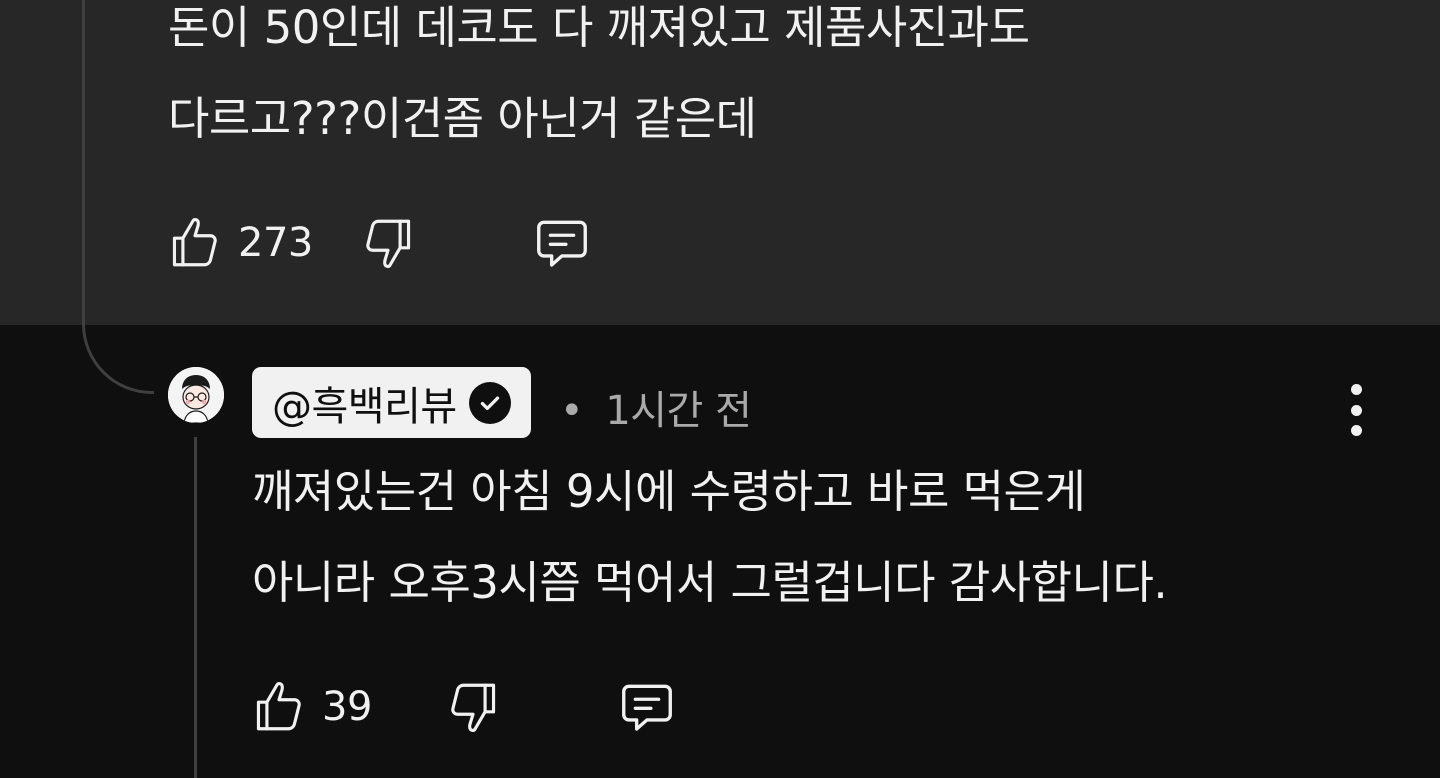  I want to click on reply-text-line-2: 아니라 오후3시쯤 먹어서 그럴겁니다 감사합니다., so click(710, 582).